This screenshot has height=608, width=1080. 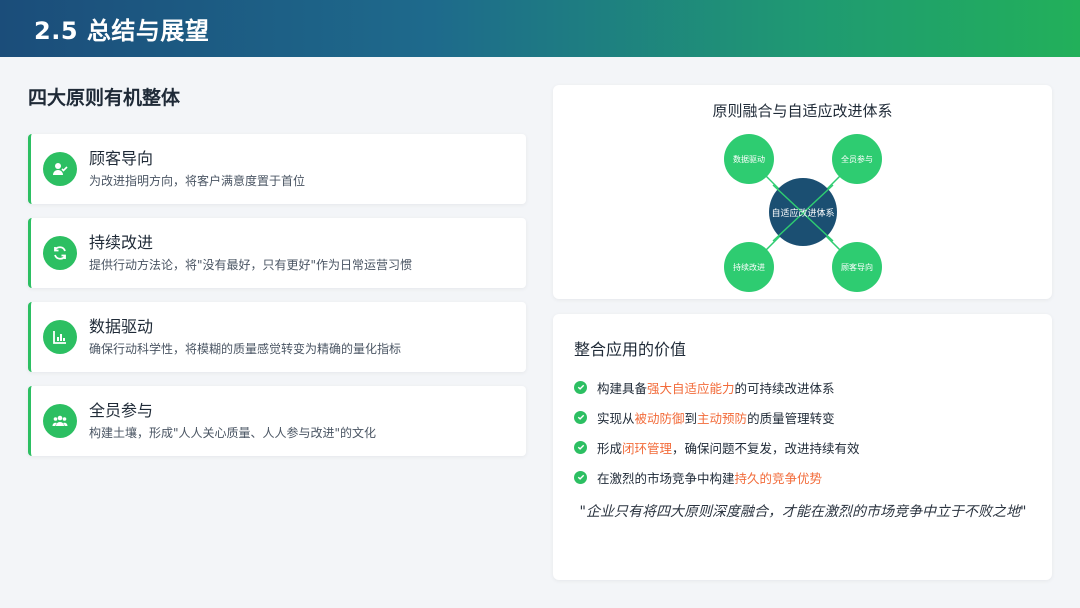 What do you see at coordinates (622, 388) in the screenshot?
I see `value-text: 构建具备` at bounding box center [622, 388].